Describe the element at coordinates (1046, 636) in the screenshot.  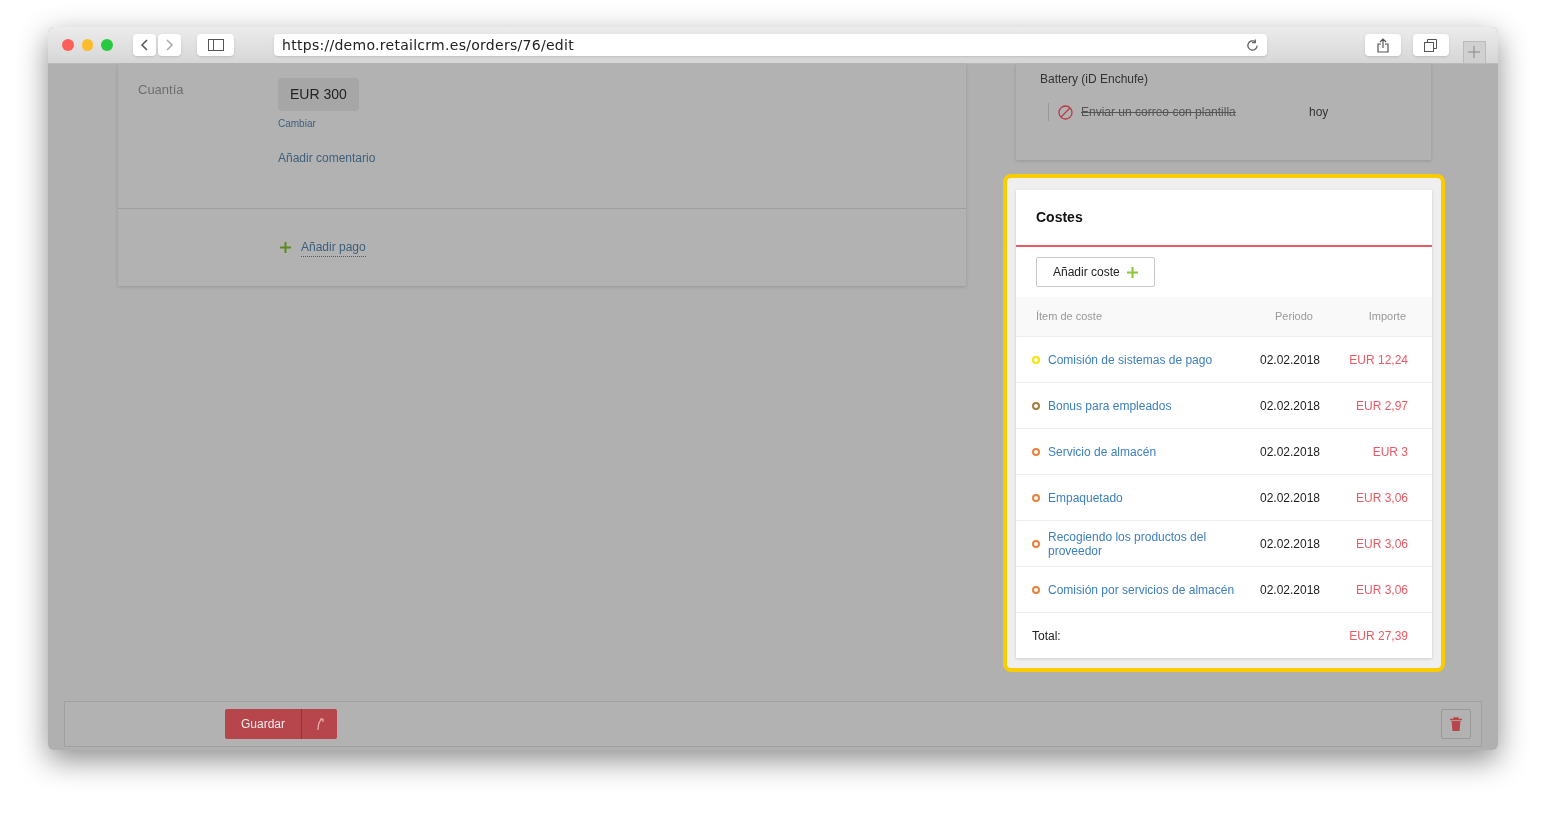
I see `total-label: Total:` at that location.